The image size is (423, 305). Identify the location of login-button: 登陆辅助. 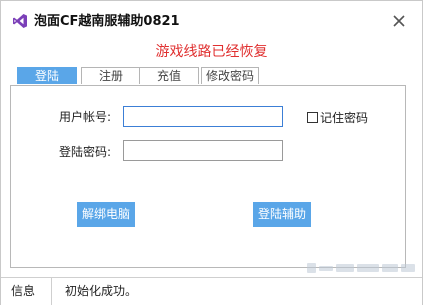
(282, 214).